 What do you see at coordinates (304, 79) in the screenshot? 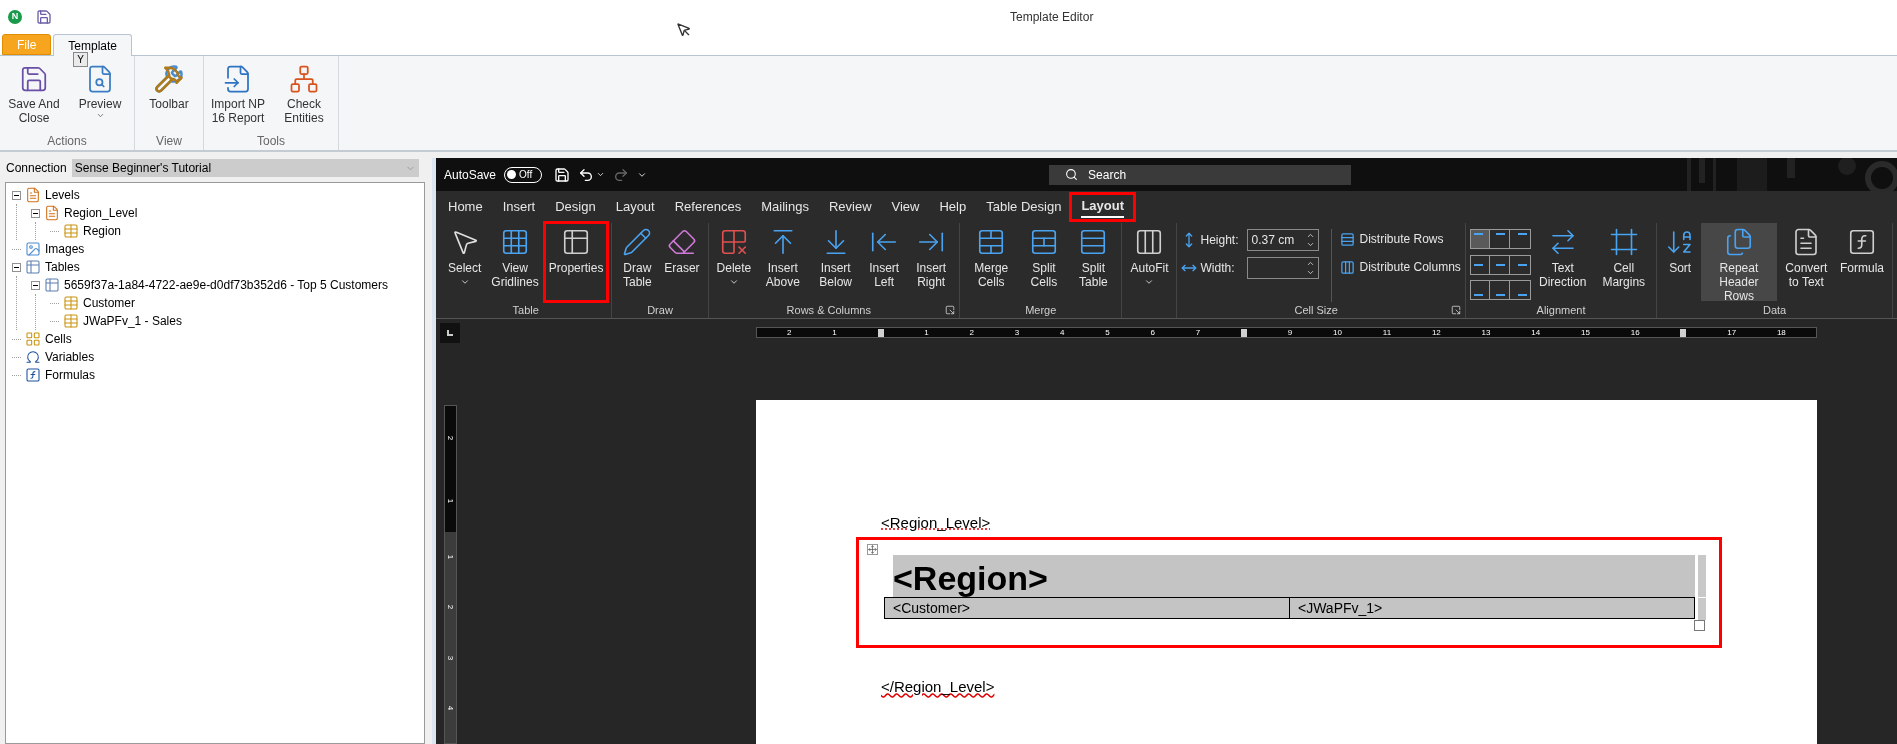
I see `diagram-icon` at bounding box center [304, 79].